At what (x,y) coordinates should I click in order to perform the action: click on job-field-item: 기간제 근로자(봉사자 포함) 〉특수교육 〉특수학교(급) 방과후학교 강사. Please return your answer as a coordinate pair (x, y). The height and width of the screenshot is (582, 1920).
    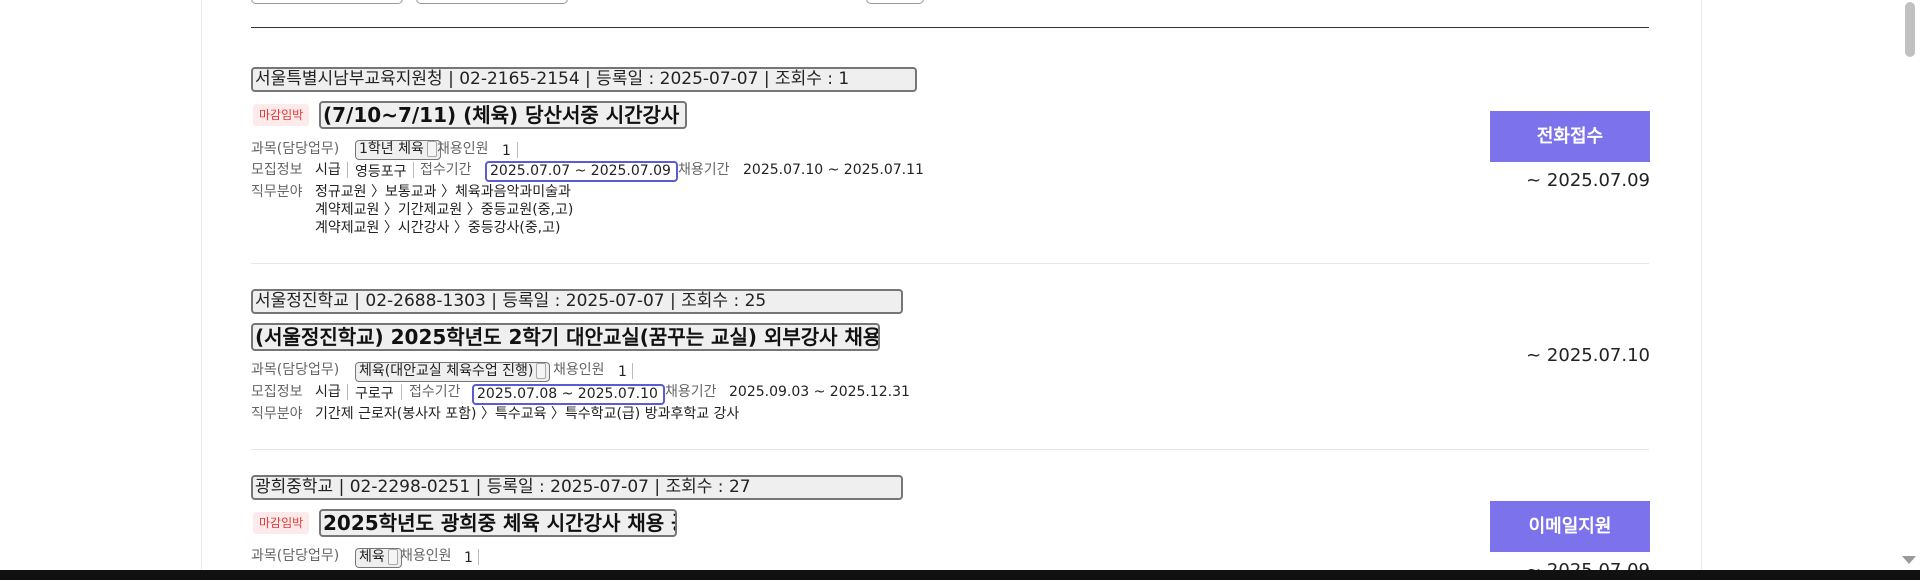
    Looking at the image, I should click on (527, 414).